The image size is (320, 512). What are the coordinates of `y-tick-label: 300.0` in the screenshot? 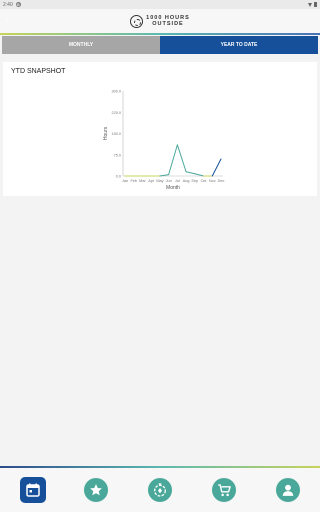 It's located at (116, 92).